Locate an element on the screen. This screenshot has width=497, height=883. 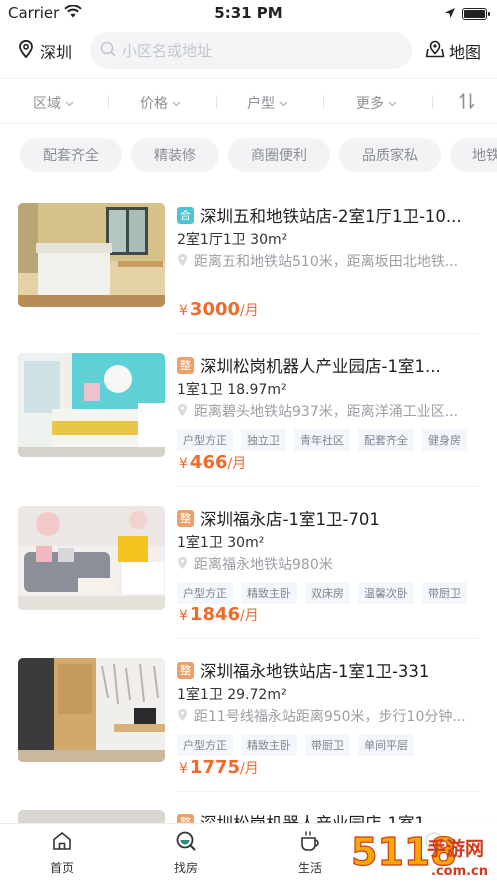
listing-price: ¥ 1775 /月 is located at coordinates (219, 767).